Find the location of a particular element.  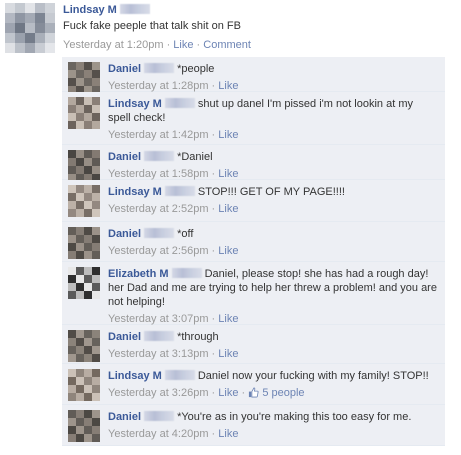

comment-item: Daniel *off Yesterday at 2:56pm · Like is located at coordinates (253, 242).